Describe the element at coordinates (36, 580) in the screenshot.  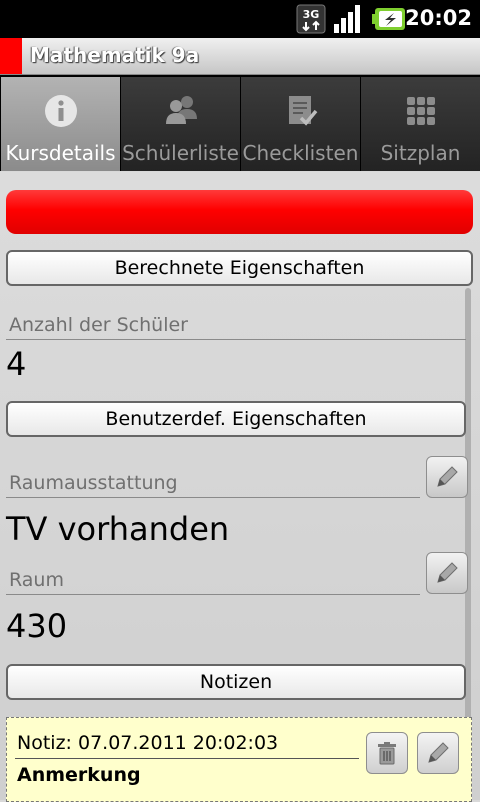
I see `property-label: Raum` at that location.